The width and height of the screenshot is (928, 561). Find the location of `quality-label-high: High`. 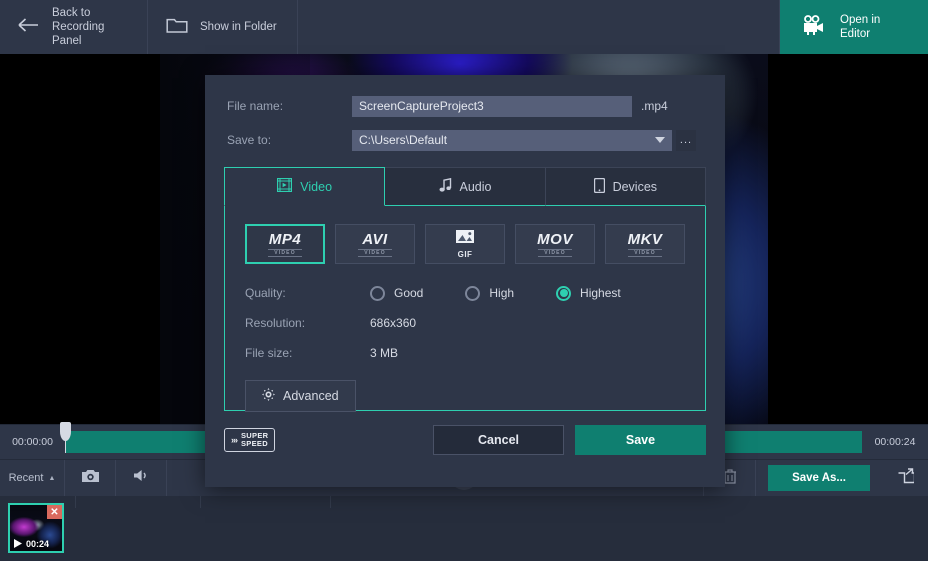

quality-label-high: High is located at coordinates (502, 293).